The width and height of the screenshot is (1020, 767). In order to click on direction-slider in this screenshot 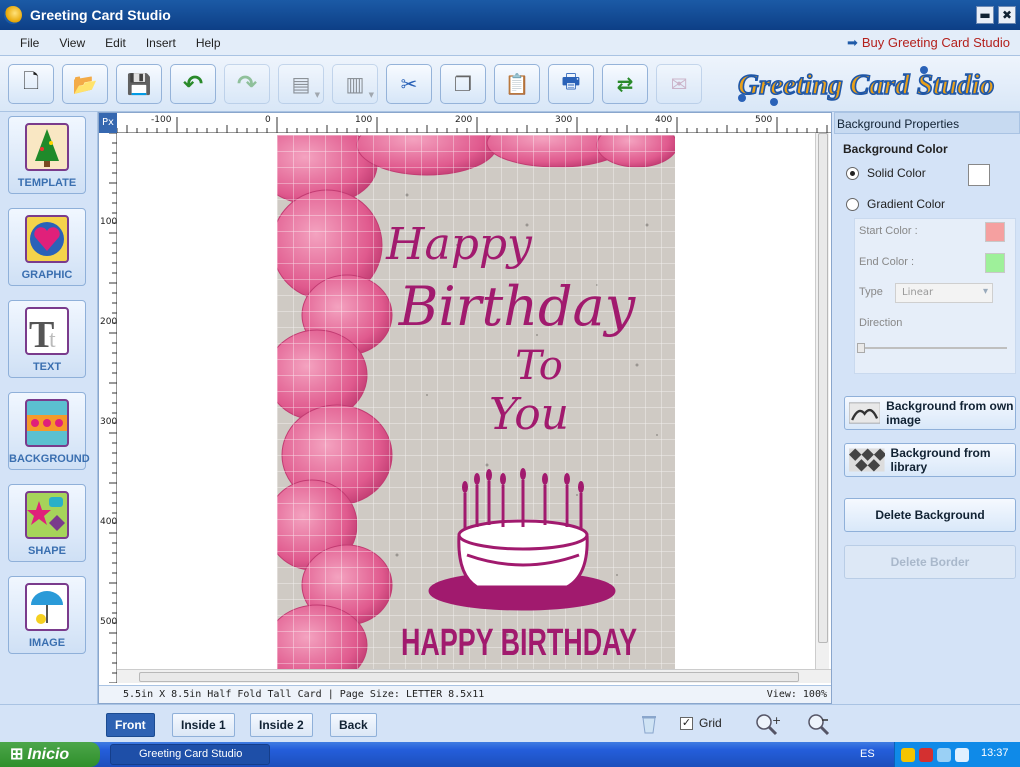, I will do `click(932, 348)`.